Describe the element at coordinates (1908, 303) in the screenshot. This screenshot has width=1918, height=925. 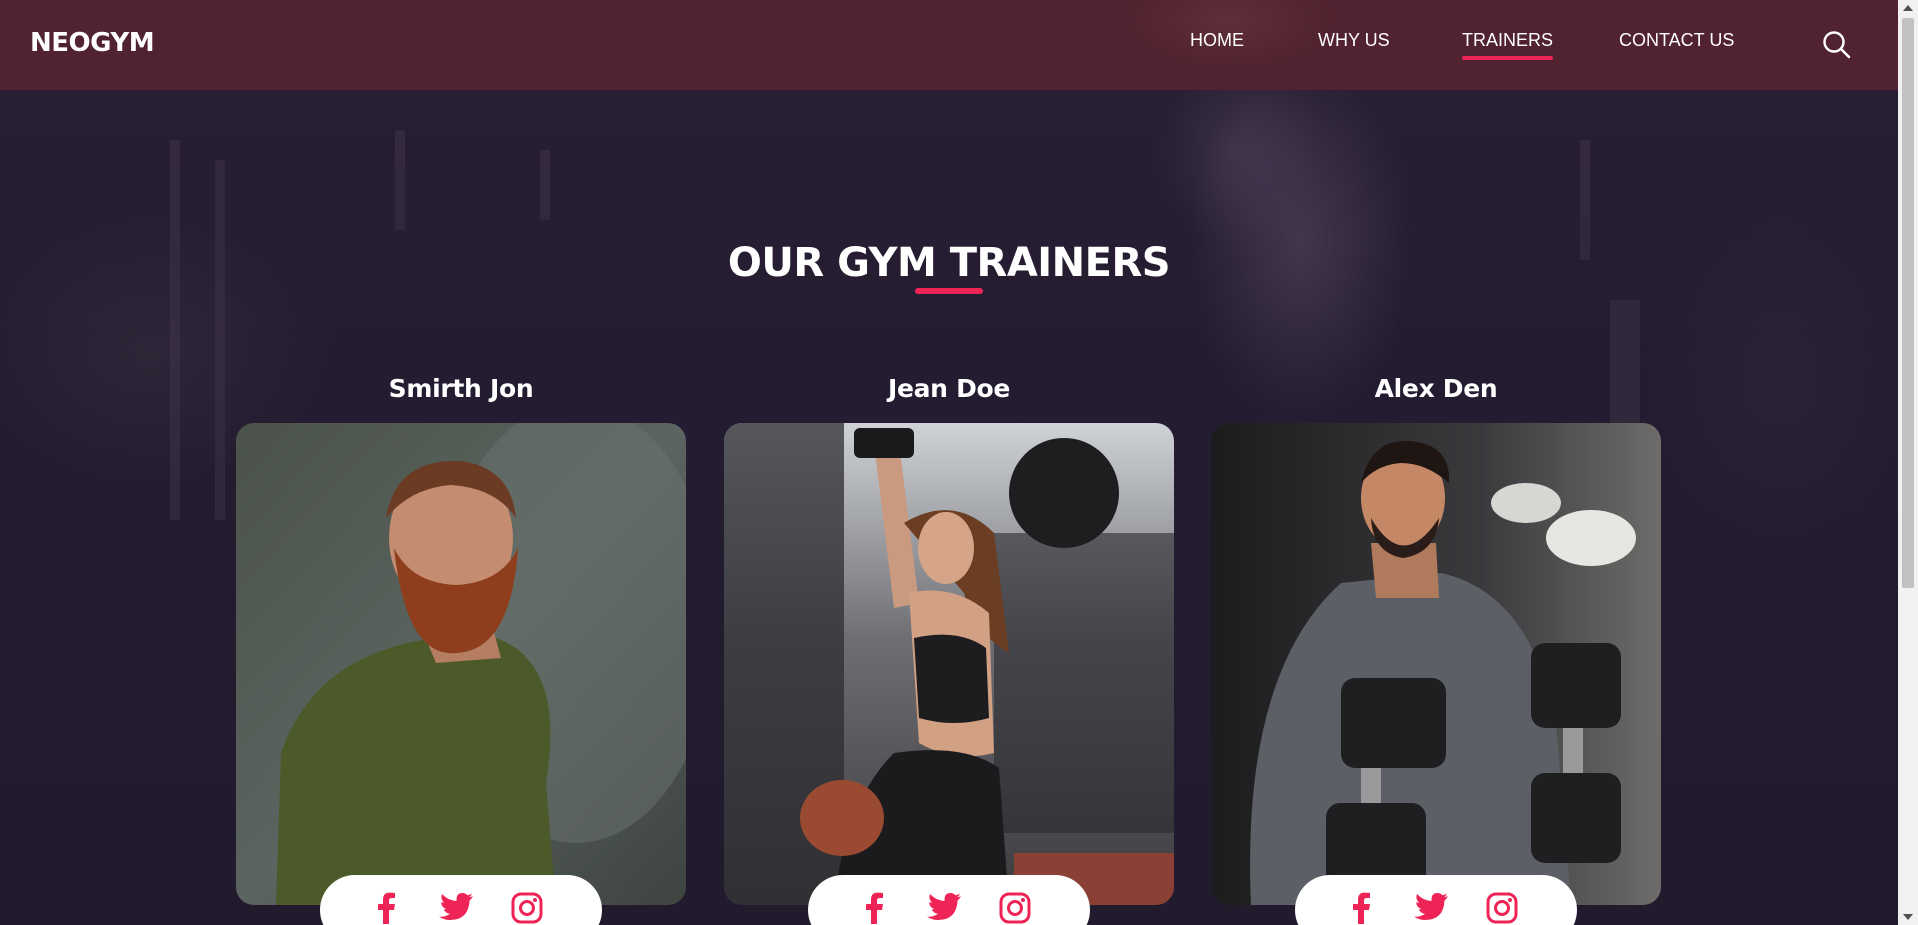
I see `scrollbar-thumb` at that location.